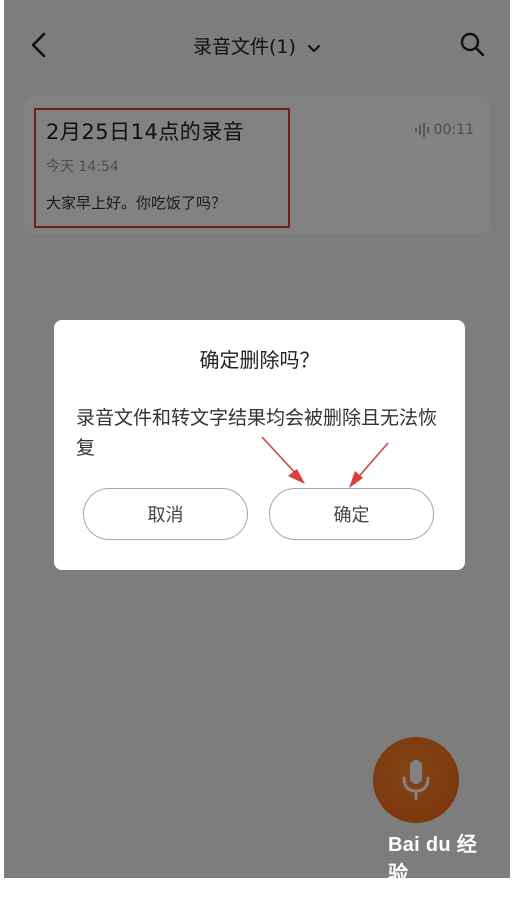 The height and width of the screenshot is (901, 514). What do you see at coordinates (259, 360) in the screenshot?
I see `dialog-title: 确定删除吗？` at bounding box center [259, 360].